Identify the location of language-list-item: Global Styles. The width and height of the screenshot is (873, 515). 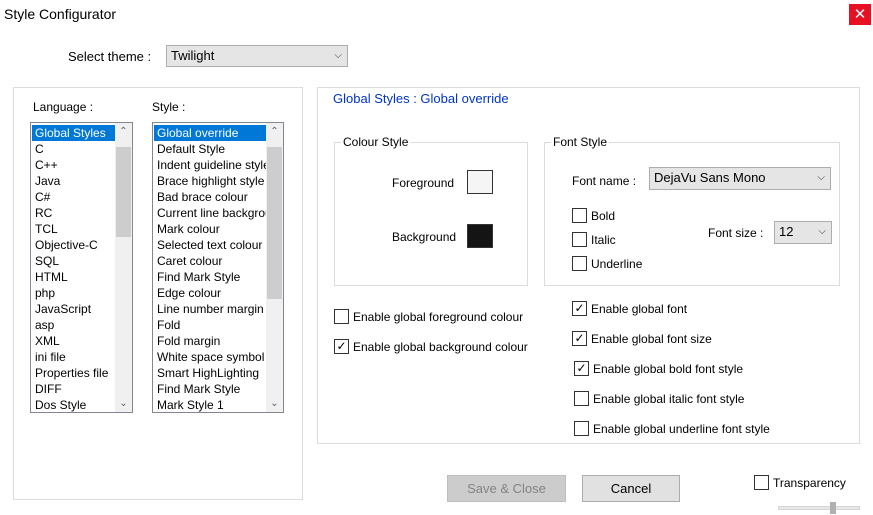
(73, 133).